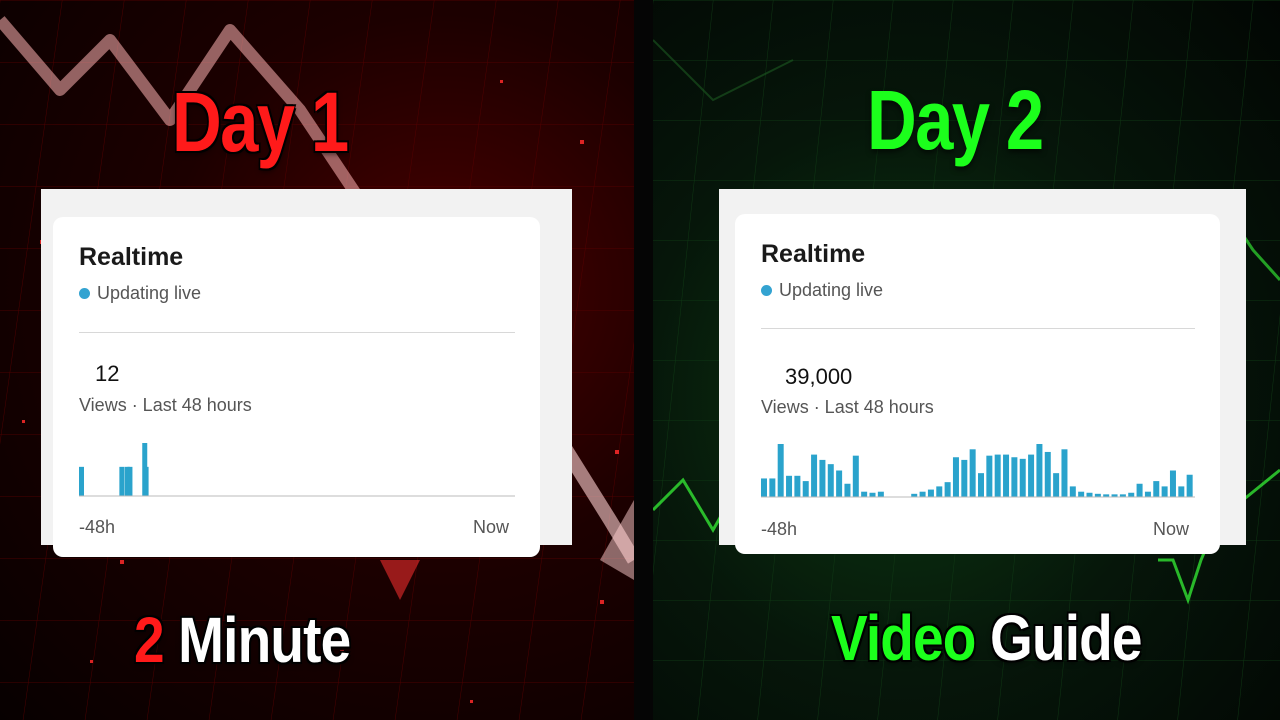 The image size is (1280, 720). What do you see at coordinates (643, 360) in the screenshot?
I see `panel-divider` at bounding box center [643, 360].